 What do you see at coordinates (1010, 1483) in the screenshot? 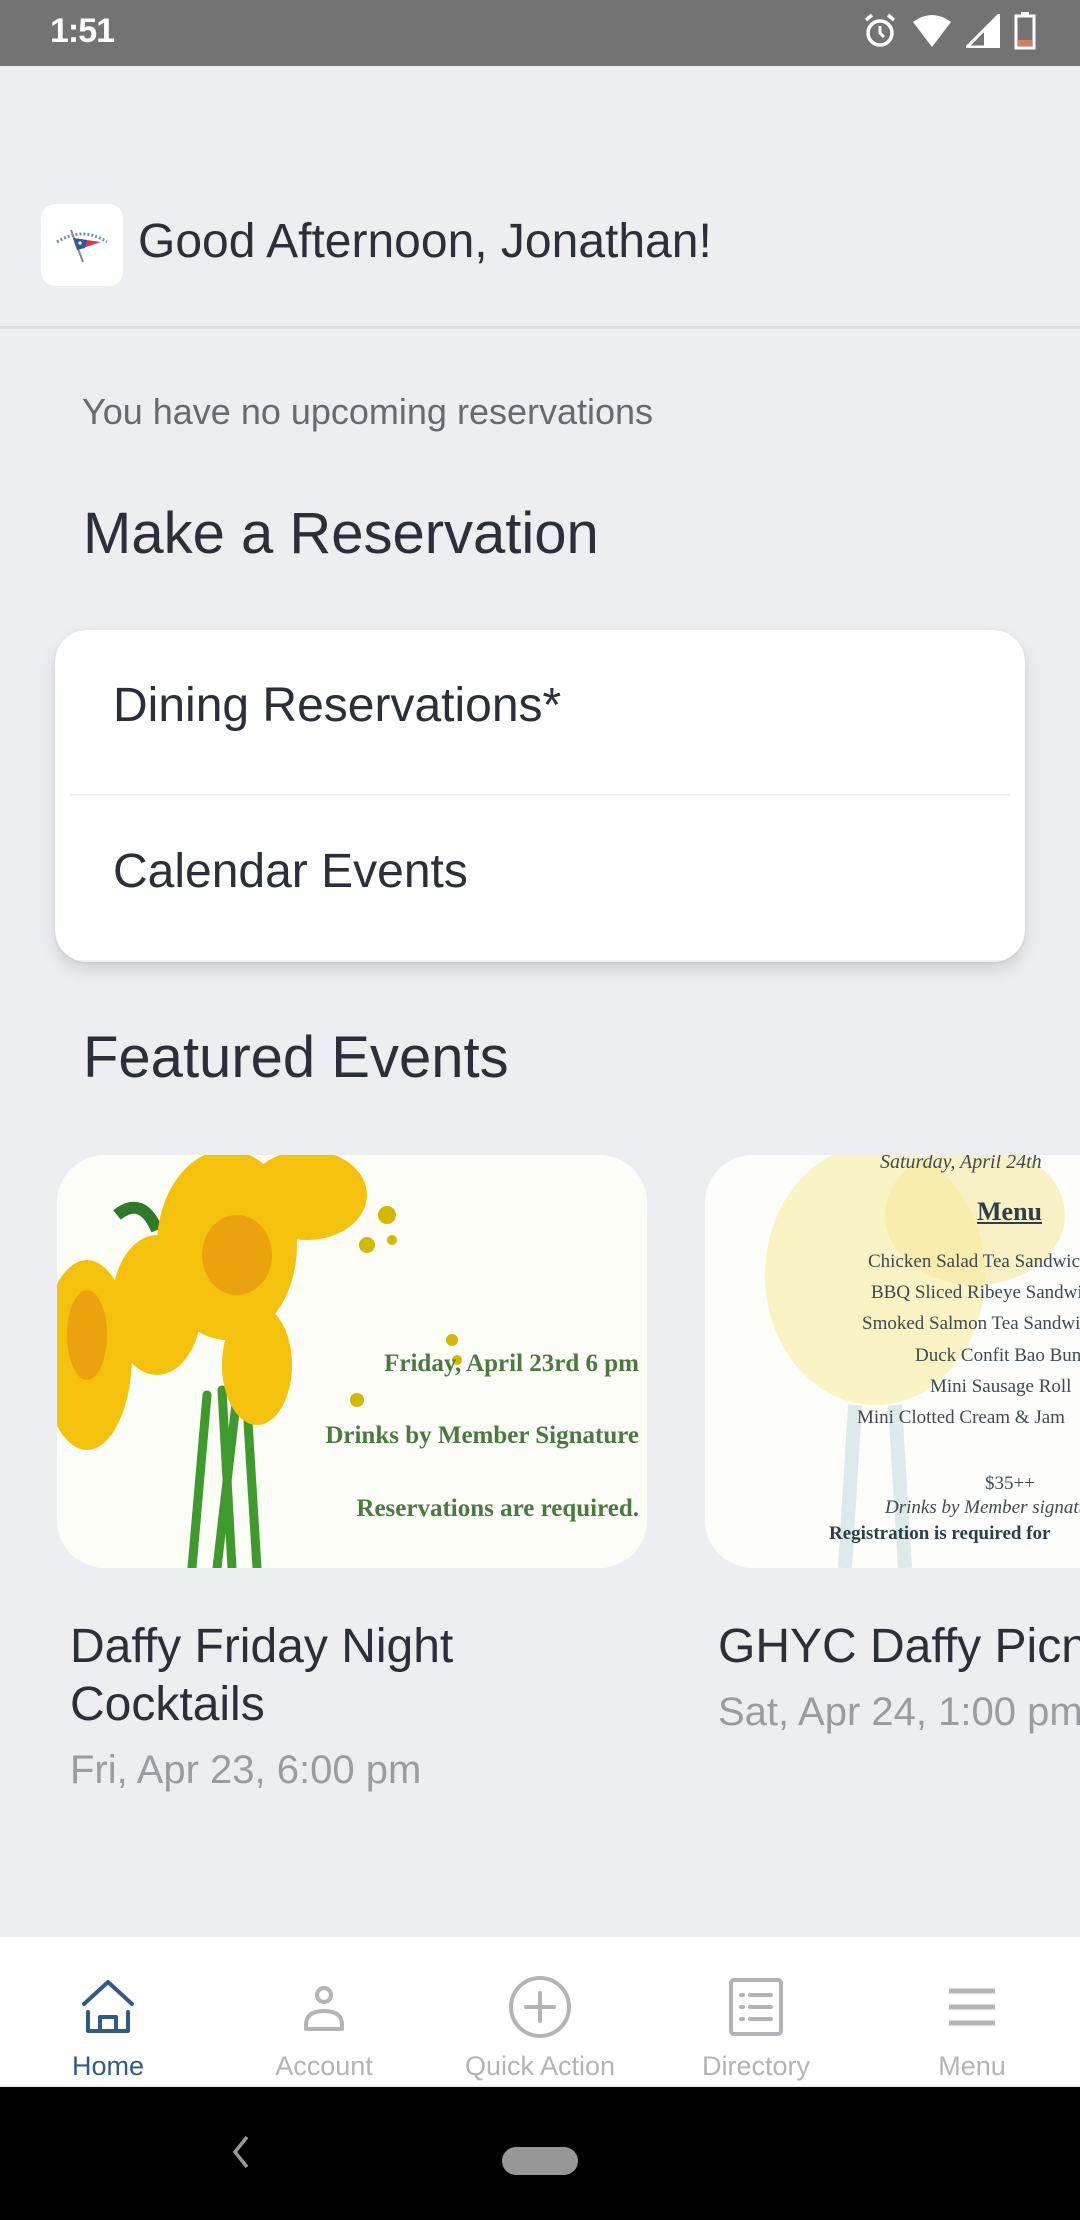
I see `menu-price: $35++` at bounding box center [1010, 1483].